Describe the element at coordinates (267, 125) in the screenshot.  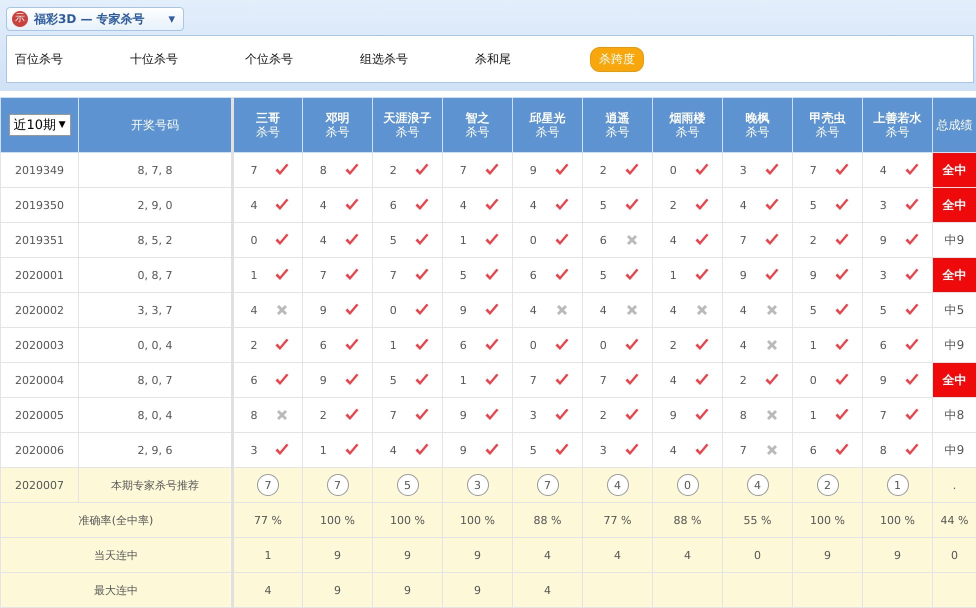
I see `column-header: 三哥 杀号` at that location.